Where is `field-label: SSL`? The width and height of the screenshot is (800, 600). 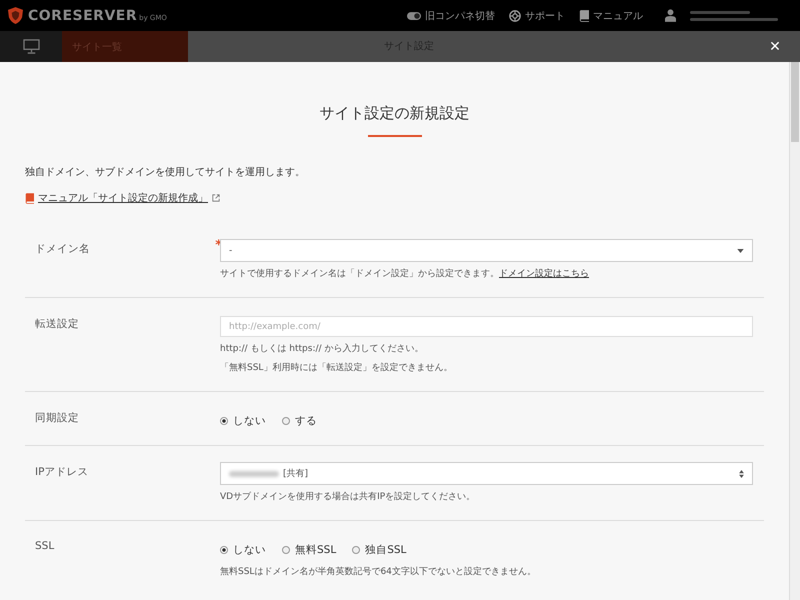 field-label: SSL is located at coordinates (44, 546).